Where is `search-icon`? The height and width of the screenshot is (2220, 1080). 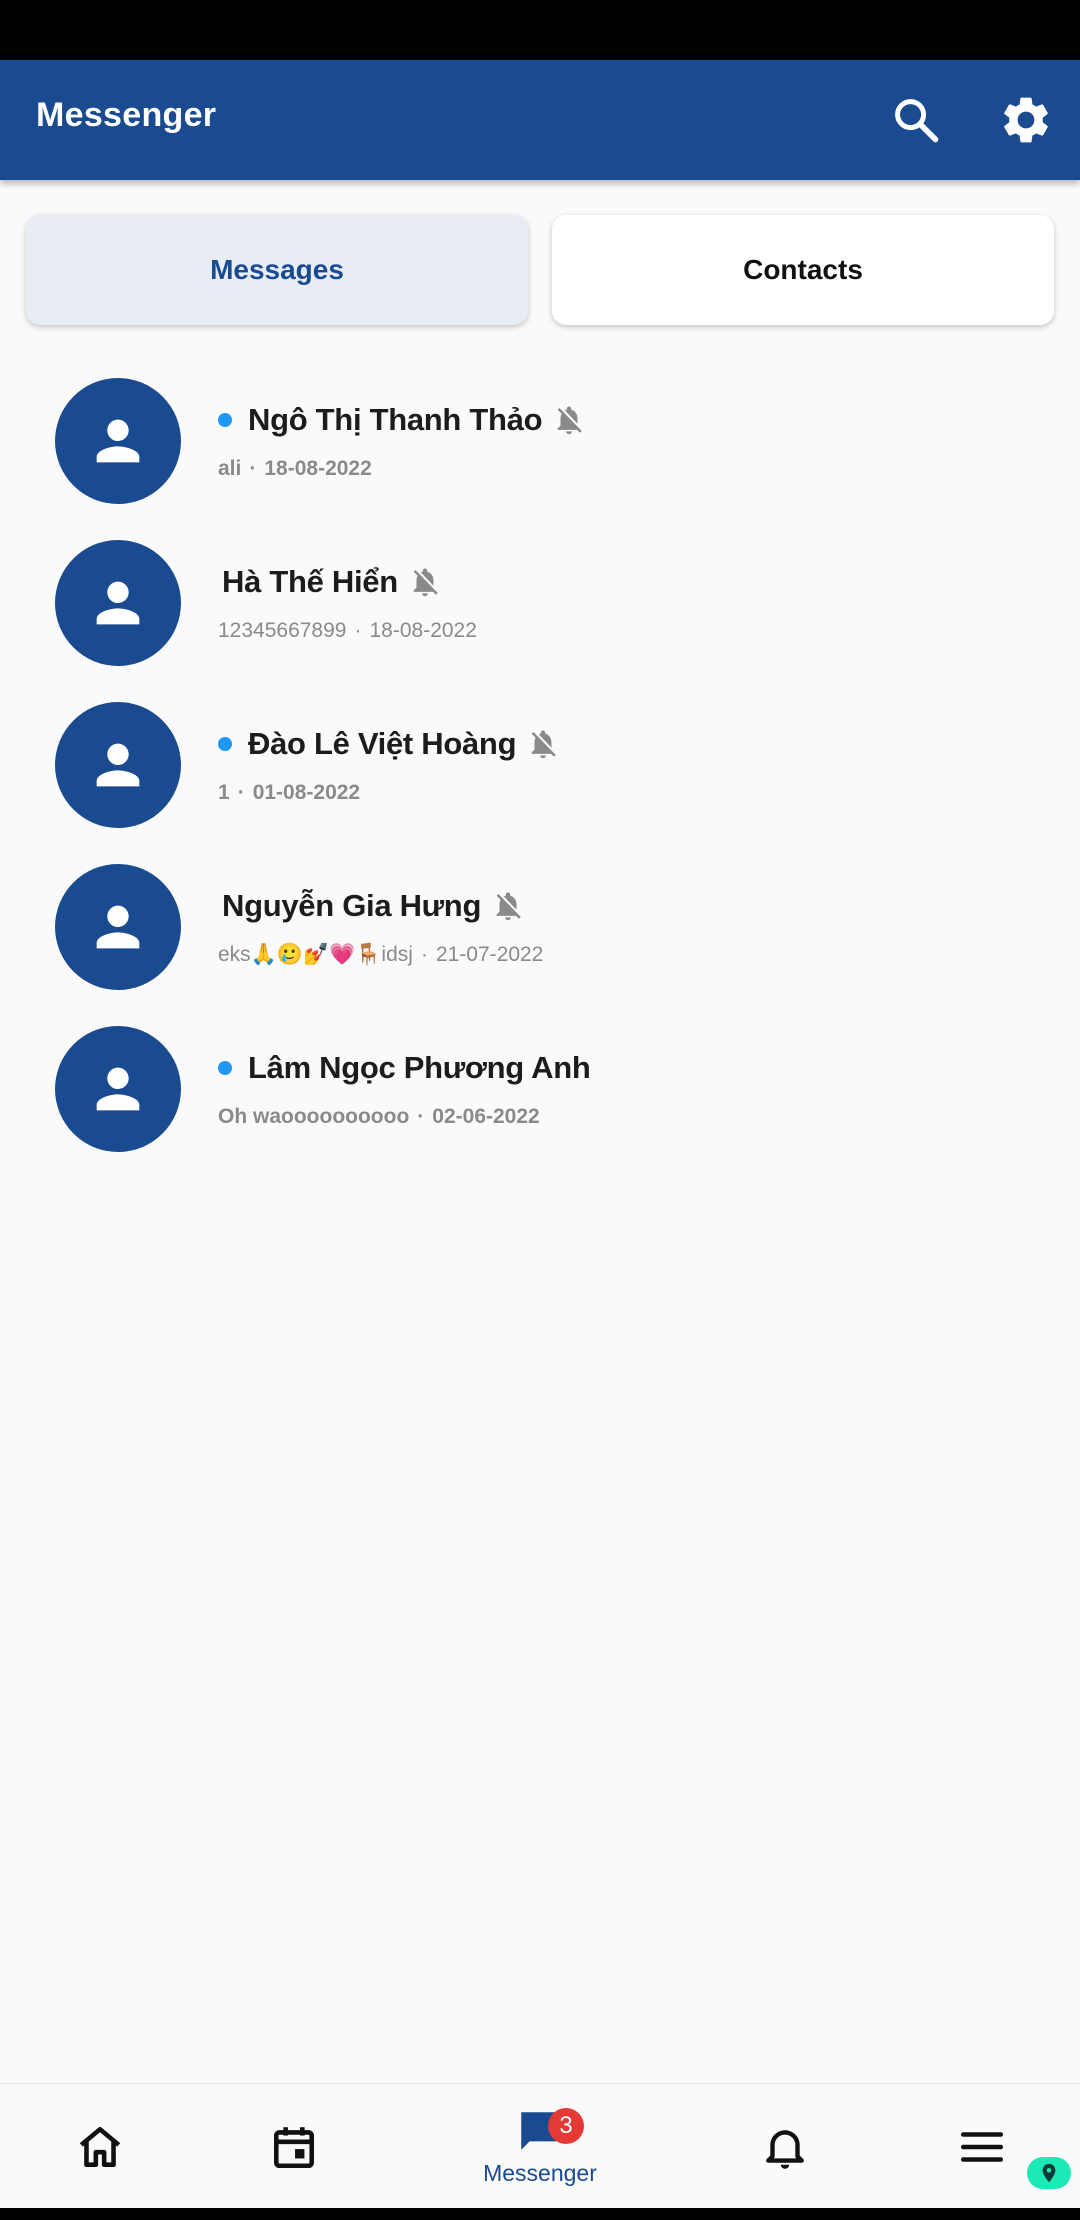 search-icon is located at coordinates (917, 121).